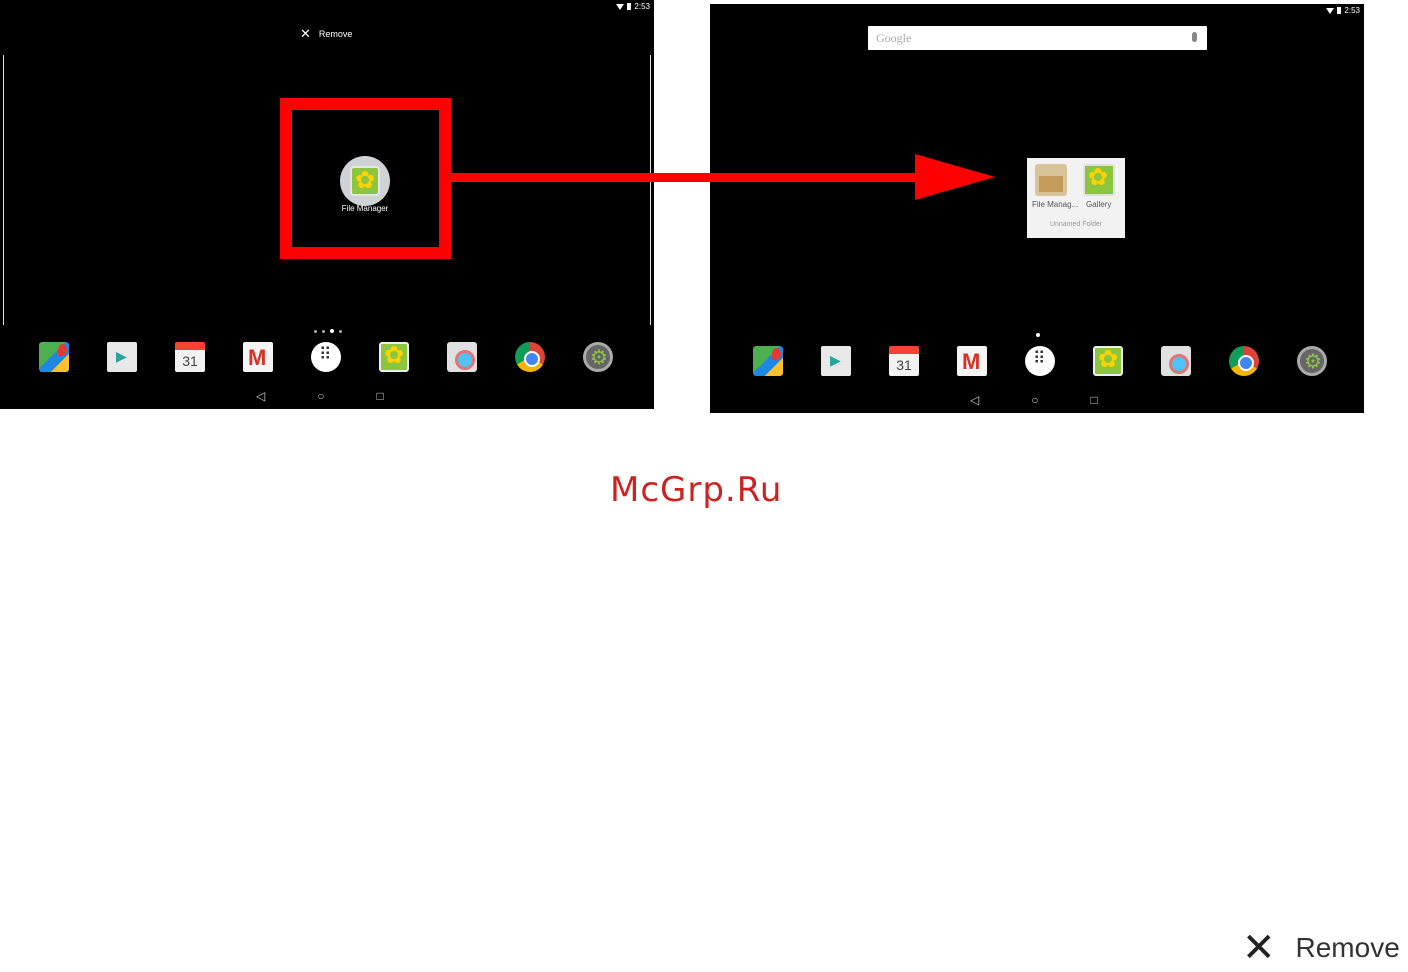 The image size is (1408, 972). What do you see at coordinates (894, 38) in the screenshot?
I see `search-placeholder: Google` at bounding box center [894, 38].